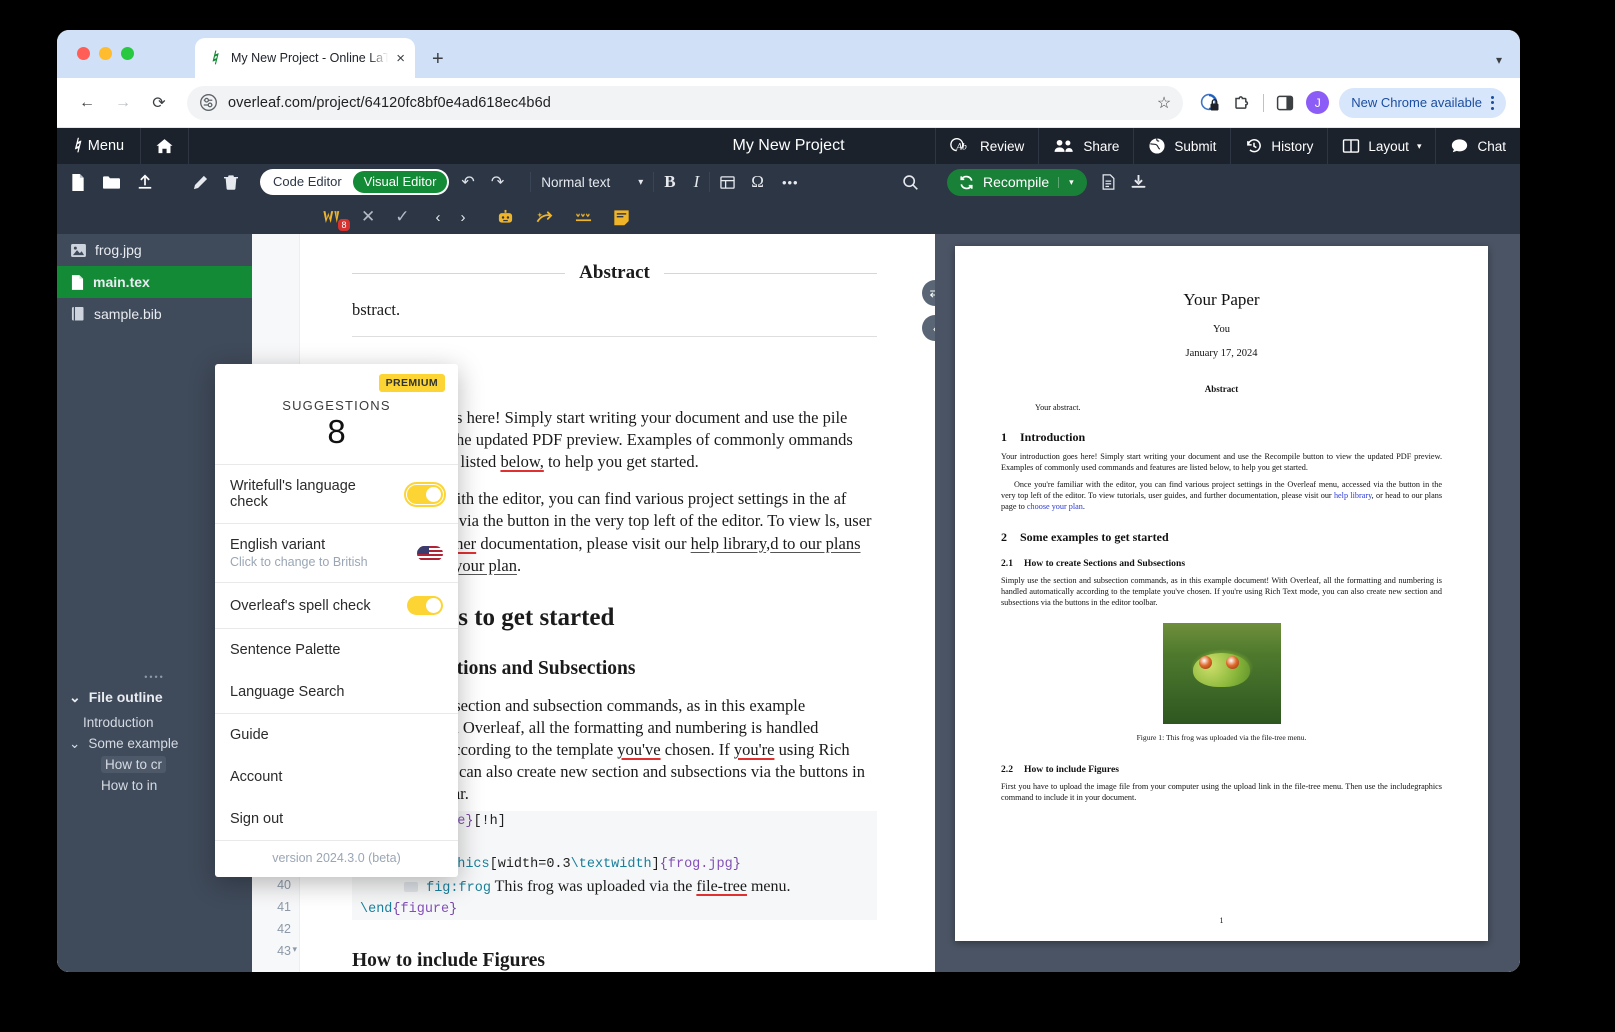 This screenshot has height=1032, width=1615. What do you see at coordinates (1422, 102) in the screenshot?
I see `chrome-update-pill: New Chrome available` at bounding box center [1422, 102].